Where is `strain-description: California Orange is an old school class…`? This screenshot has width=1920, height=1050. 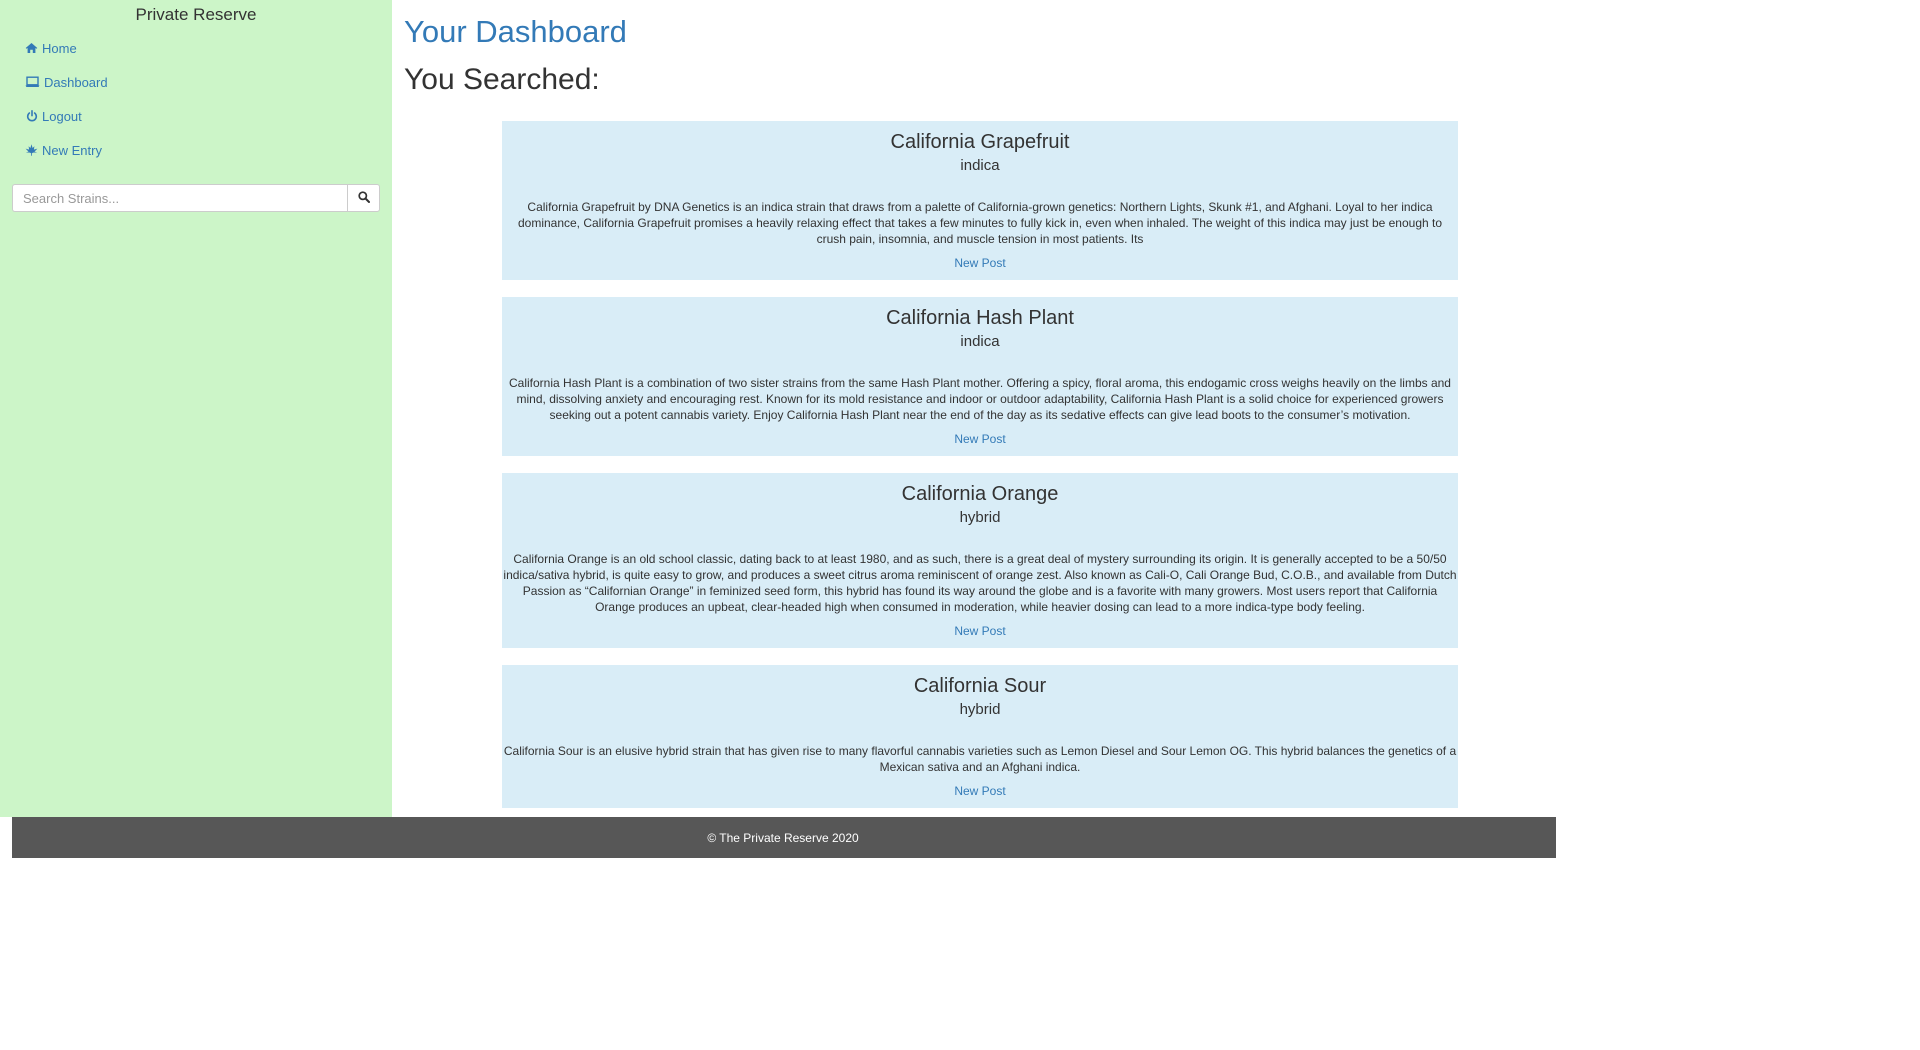 strain-description: California Orange is an old school class… is located at coordinates (980, 583).